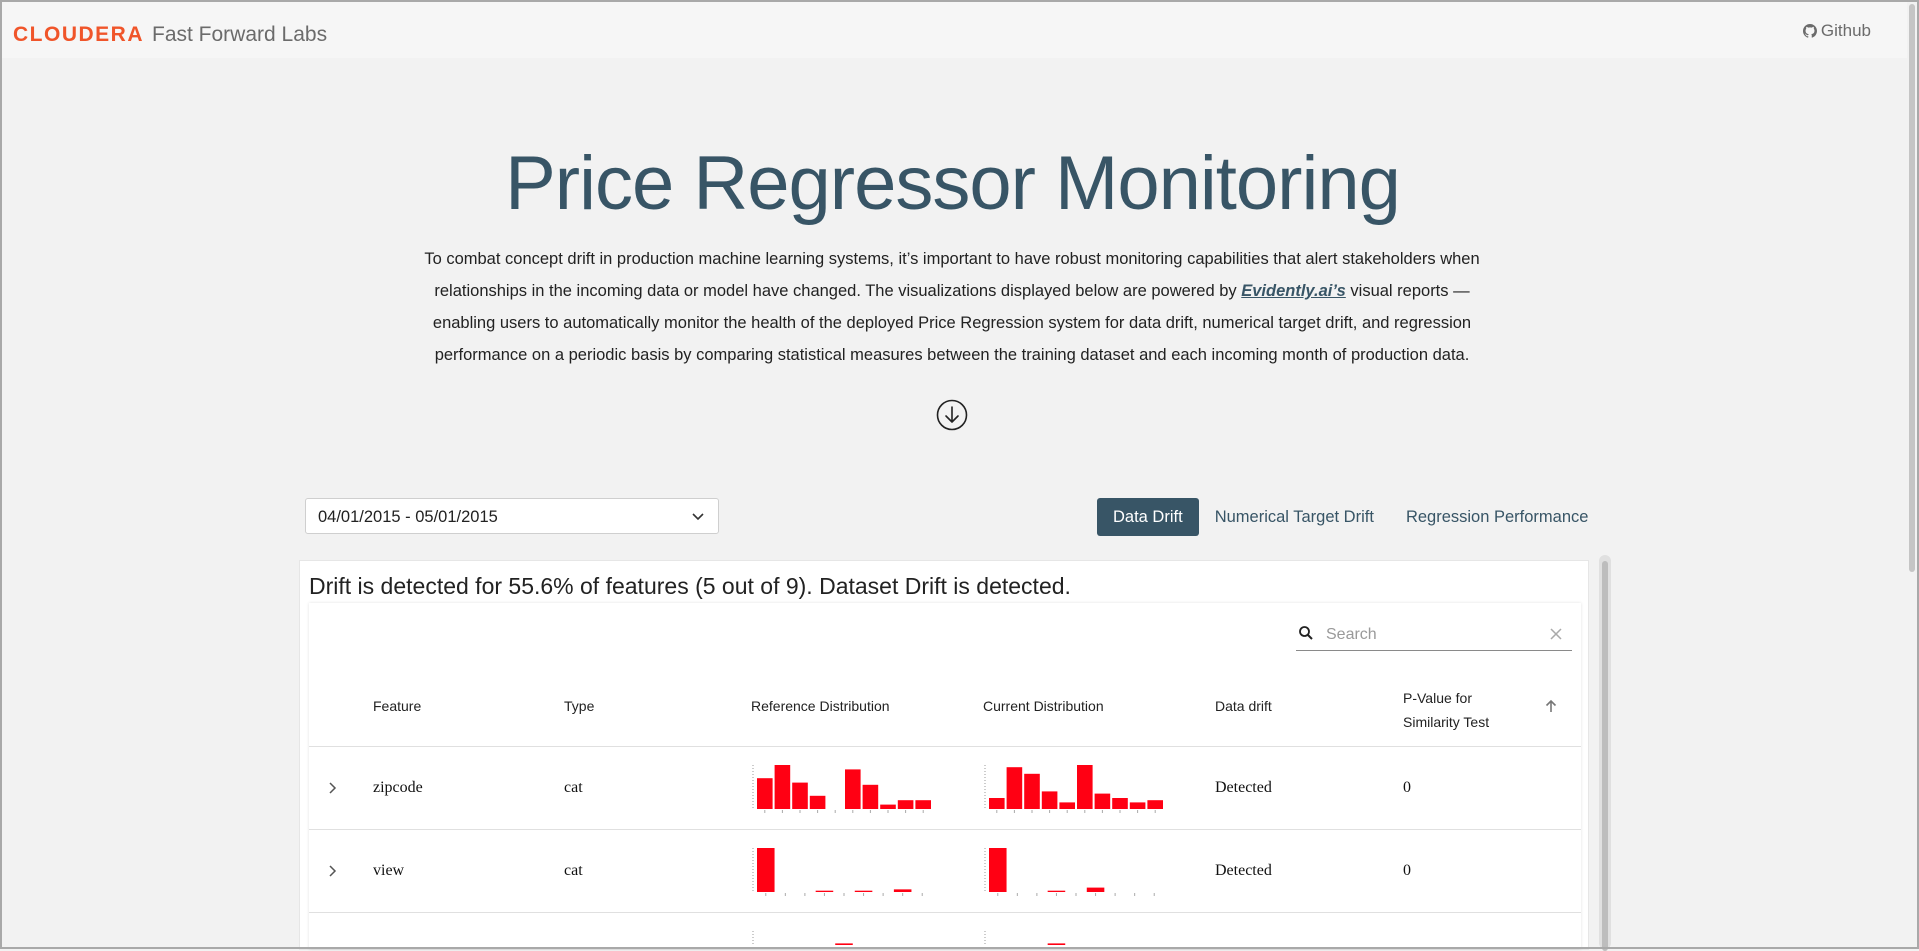  I want to click on feature-name: view, so click(389, 870).